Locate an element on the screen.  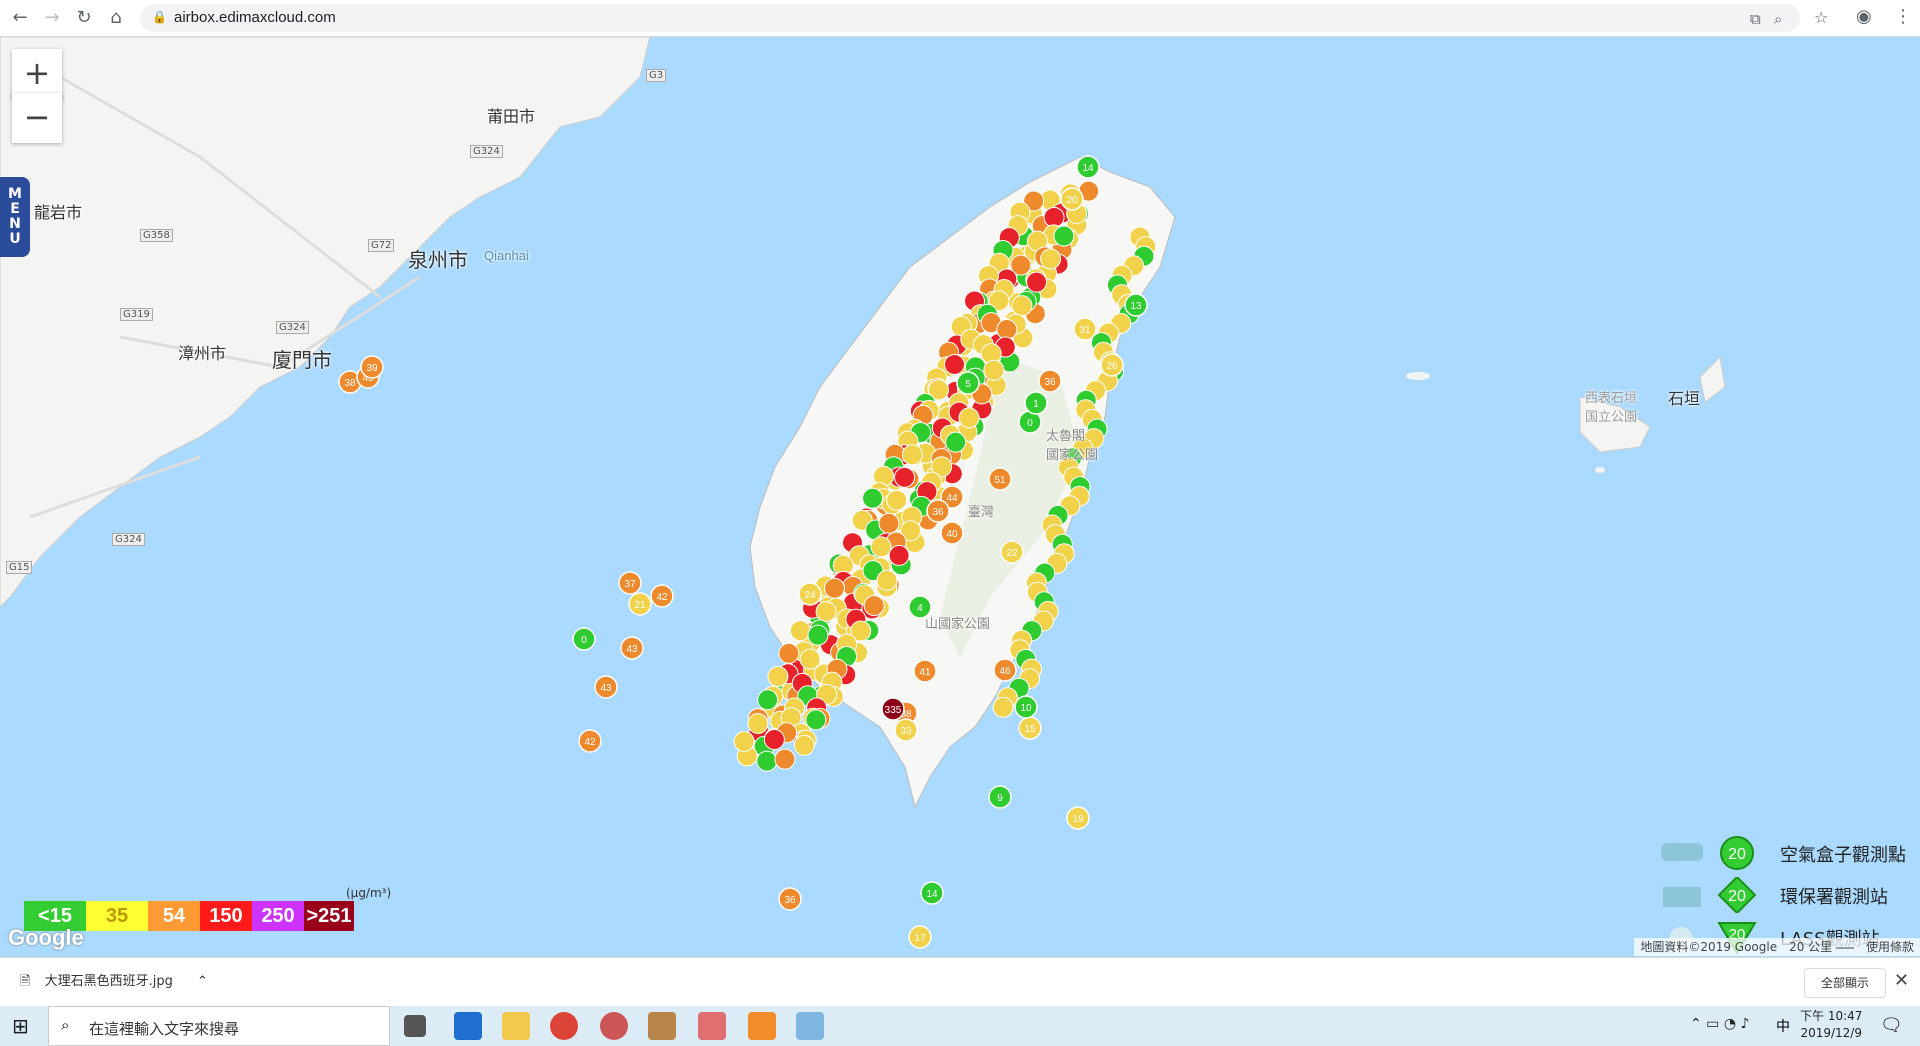
airbox-marker: 46 is located at coordinates (1005, 670).